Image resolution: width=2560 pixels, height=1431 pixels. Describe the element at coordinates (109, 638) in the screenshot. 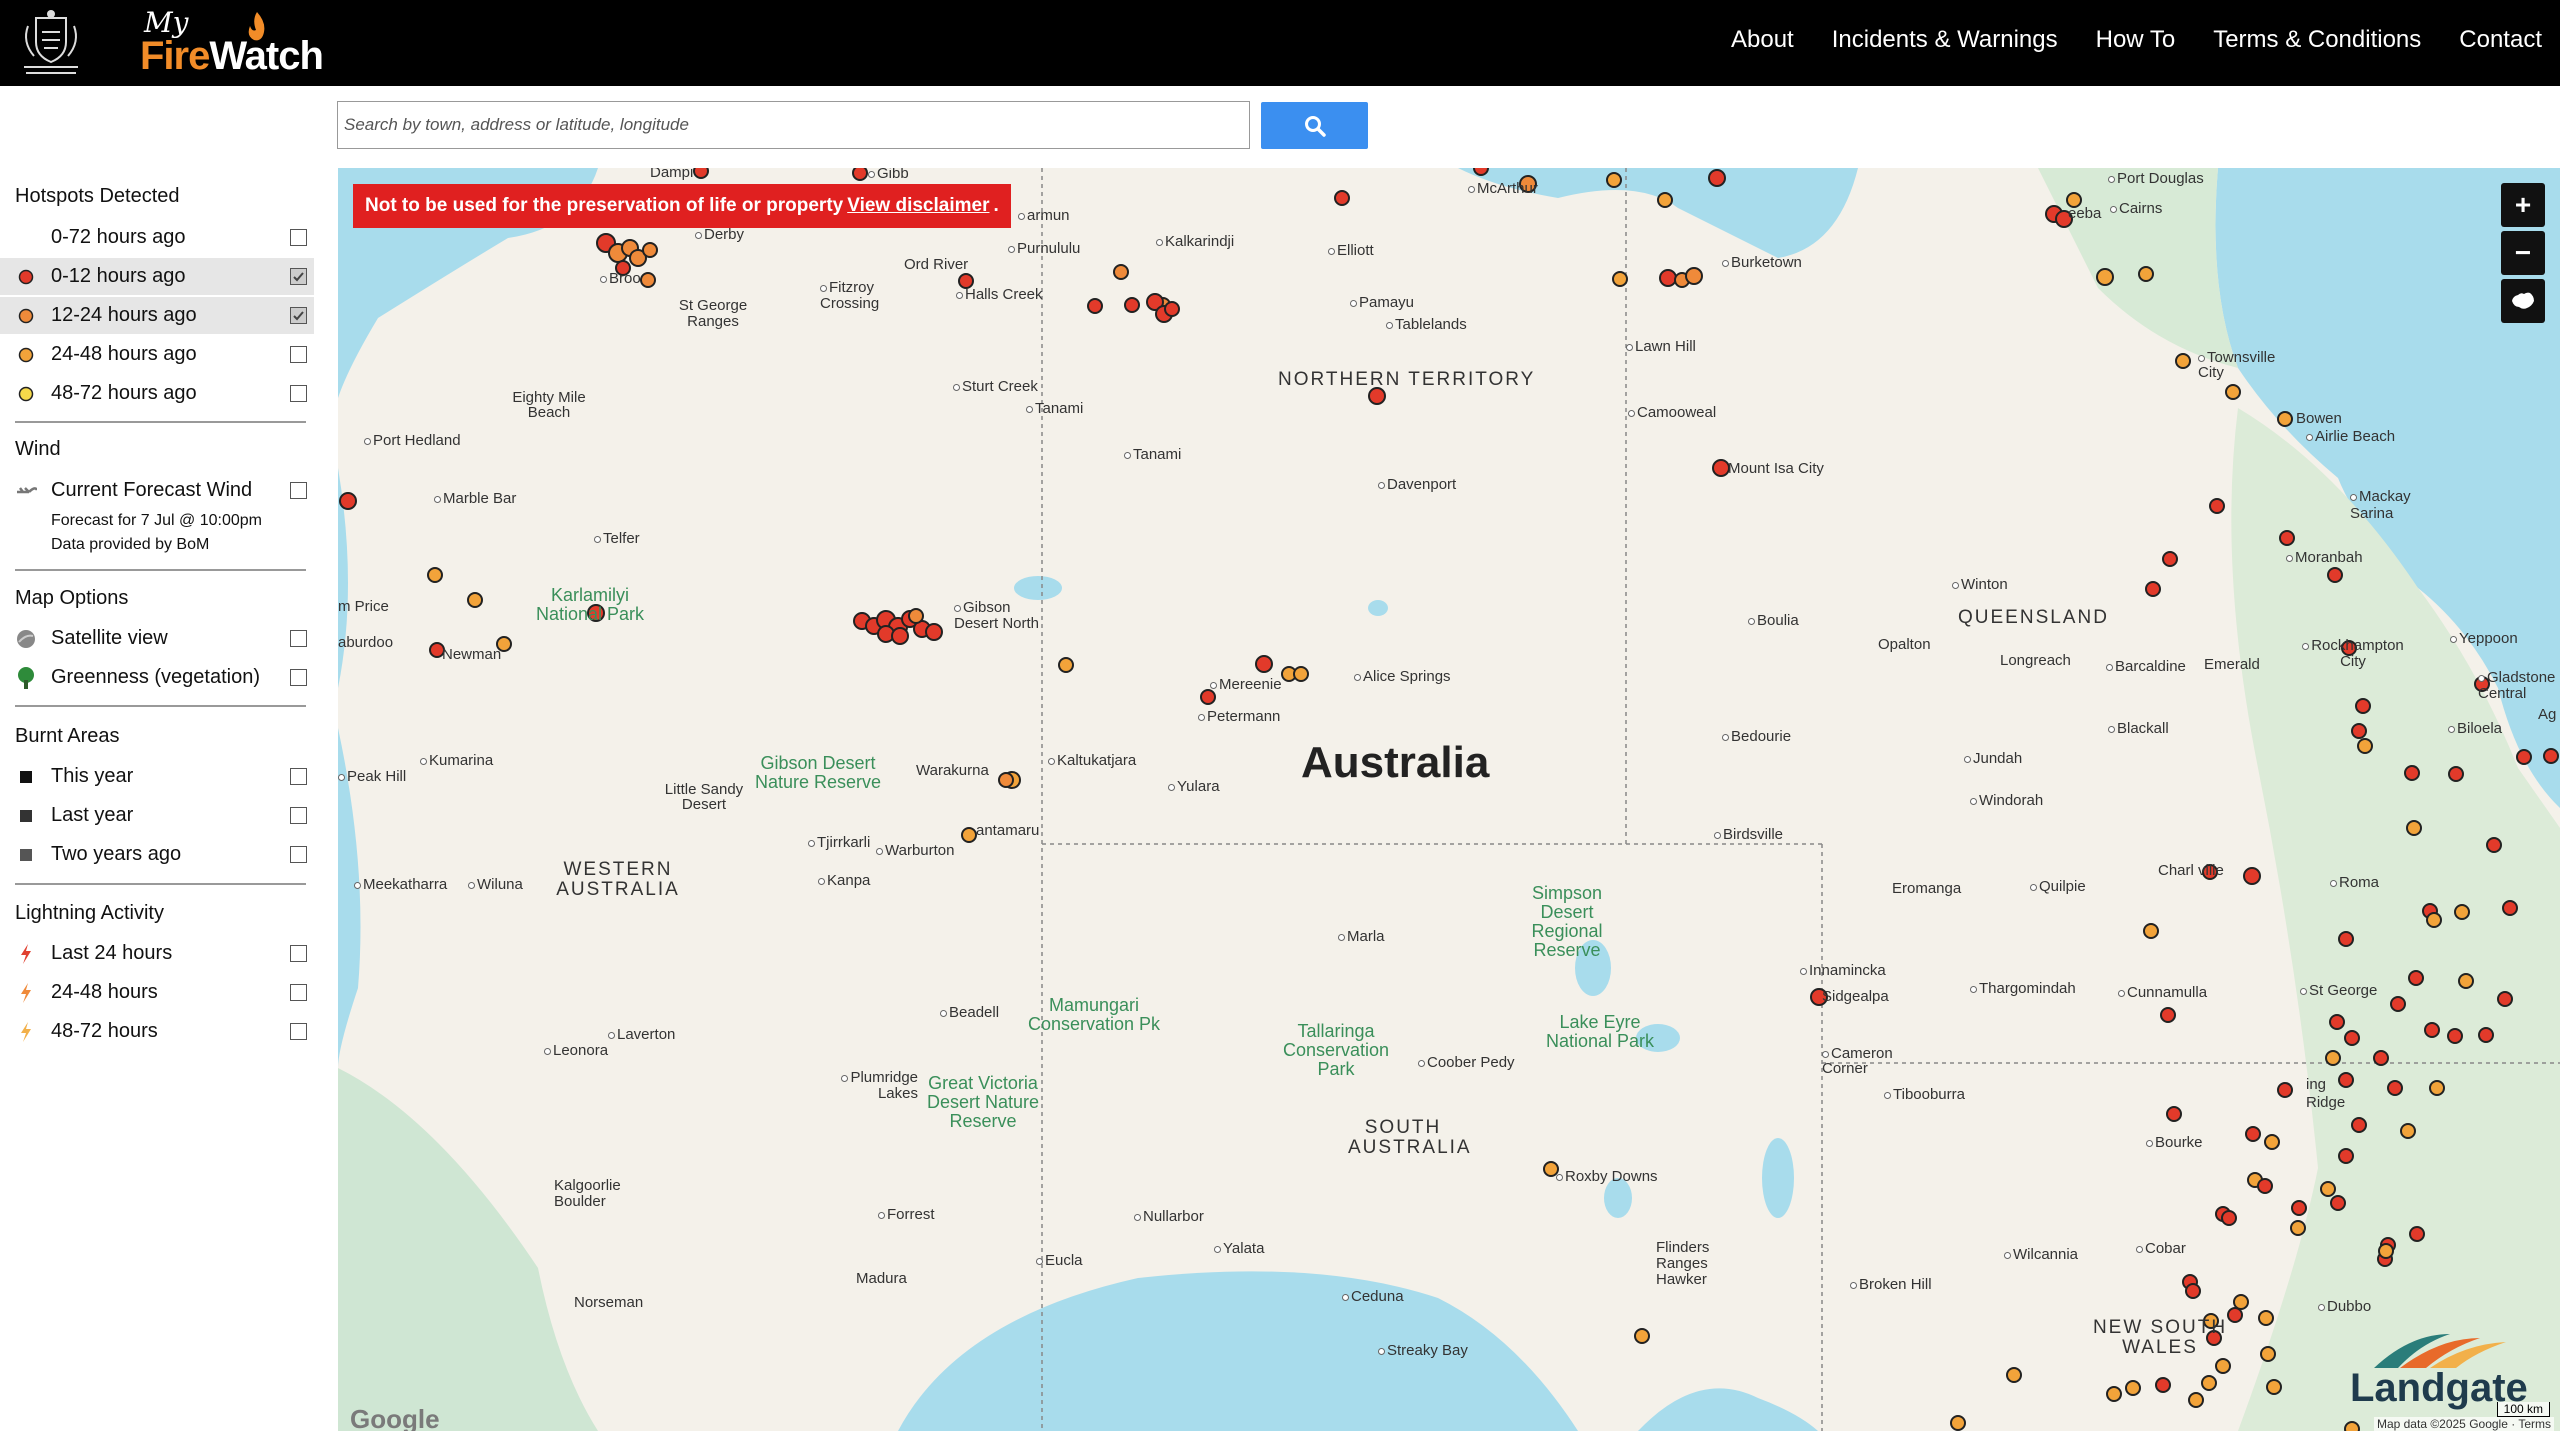

I see `satellite-view-label: Satellite view` at that location.